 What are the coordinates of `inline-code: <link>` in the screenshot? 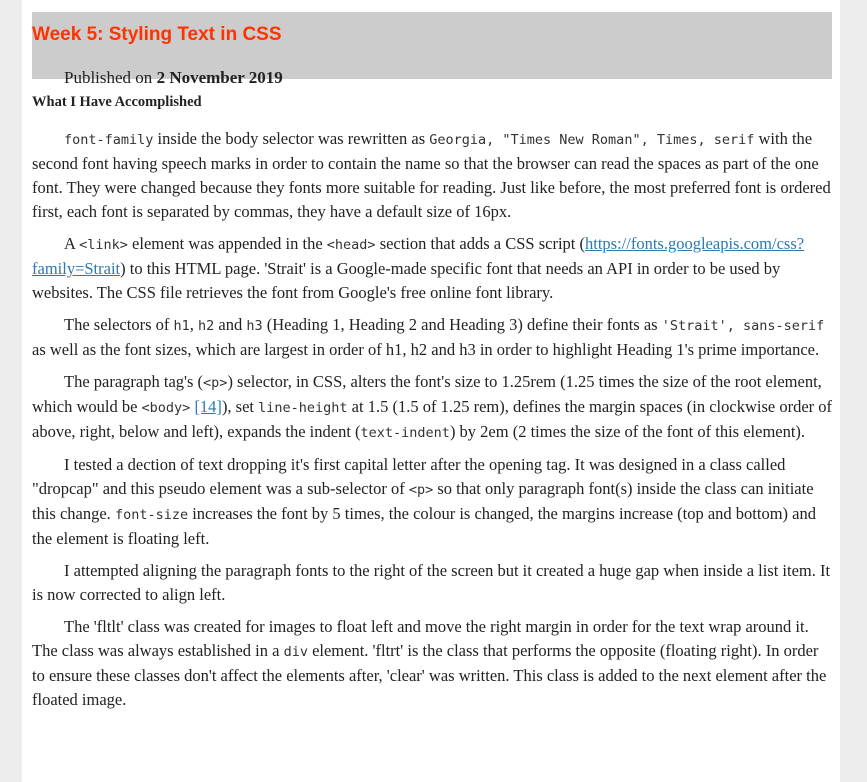 It's located at (103, 245).